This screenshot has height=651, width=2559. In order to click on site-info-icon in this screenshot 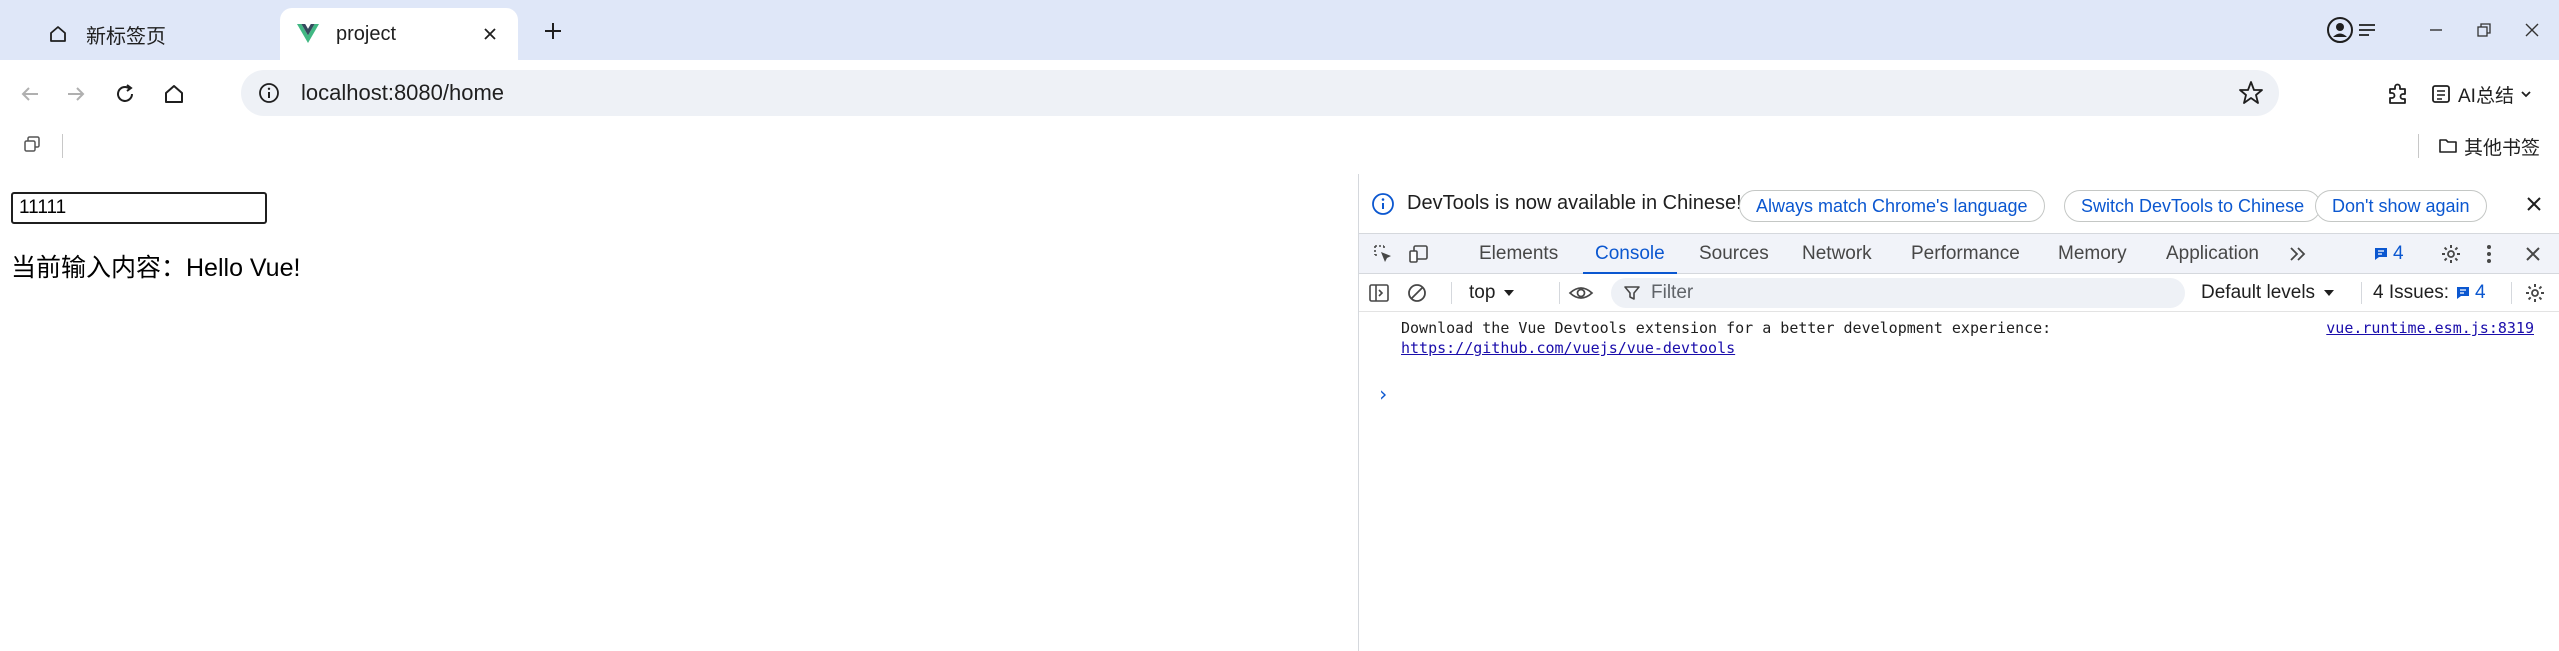, I will do `click(269, 93)`.